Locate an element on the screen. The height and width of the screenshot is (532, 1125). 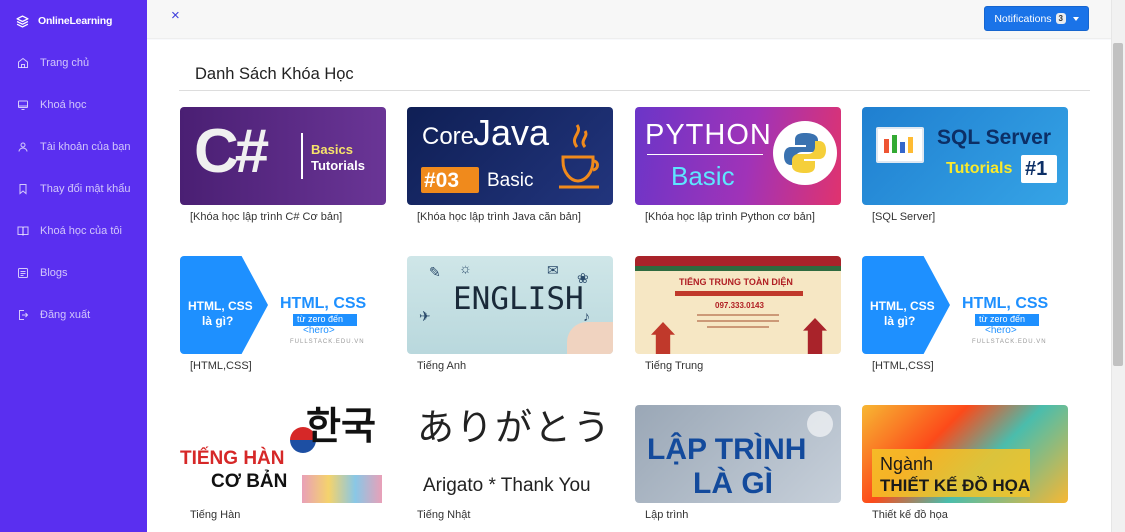
hand-shape is located at coordinates (590, 338).